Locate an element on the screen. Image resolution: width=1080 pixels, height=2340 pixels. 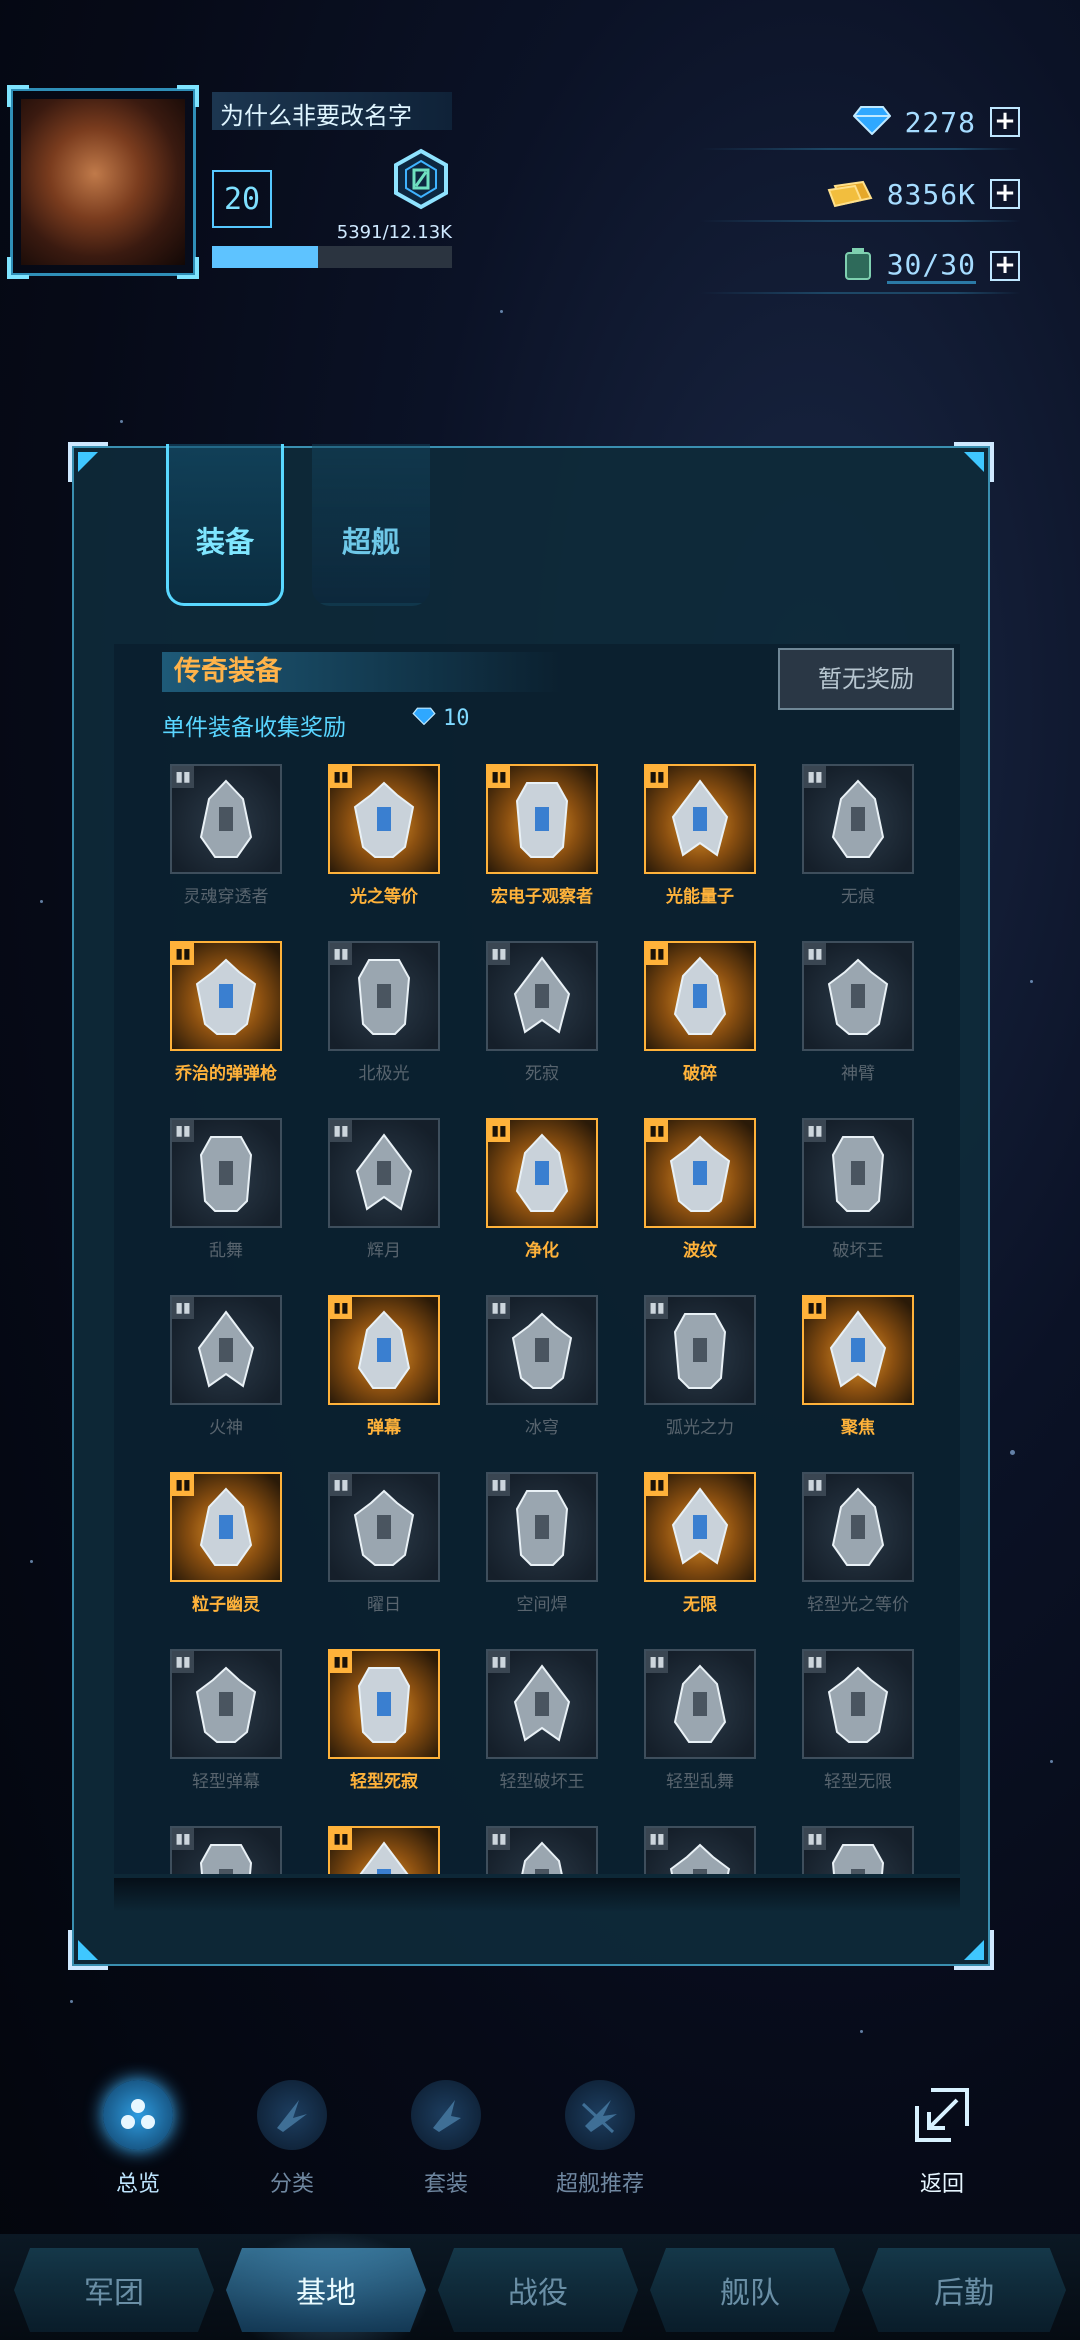
equipment-item: ▮▮ 光之等价 is located at coordinates (384, 835).